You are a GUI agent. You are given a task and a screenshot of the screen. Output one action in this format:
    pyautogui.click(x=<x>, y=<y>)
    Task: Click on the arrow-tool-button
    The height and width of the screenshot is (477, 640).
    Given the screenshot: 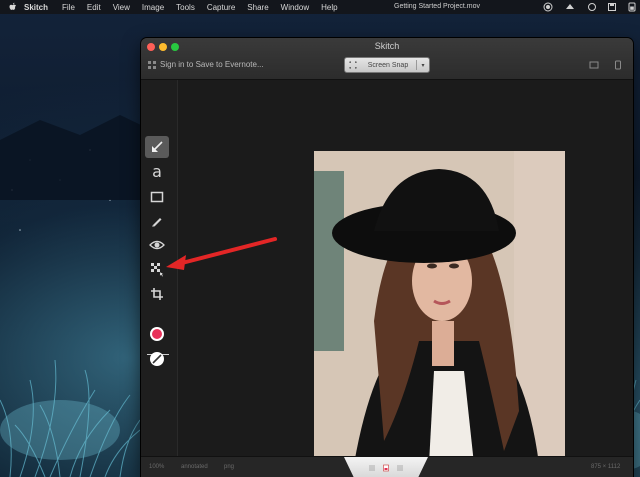 What is the action you would take?
    pyautogui.click(x=157, y=147)
    